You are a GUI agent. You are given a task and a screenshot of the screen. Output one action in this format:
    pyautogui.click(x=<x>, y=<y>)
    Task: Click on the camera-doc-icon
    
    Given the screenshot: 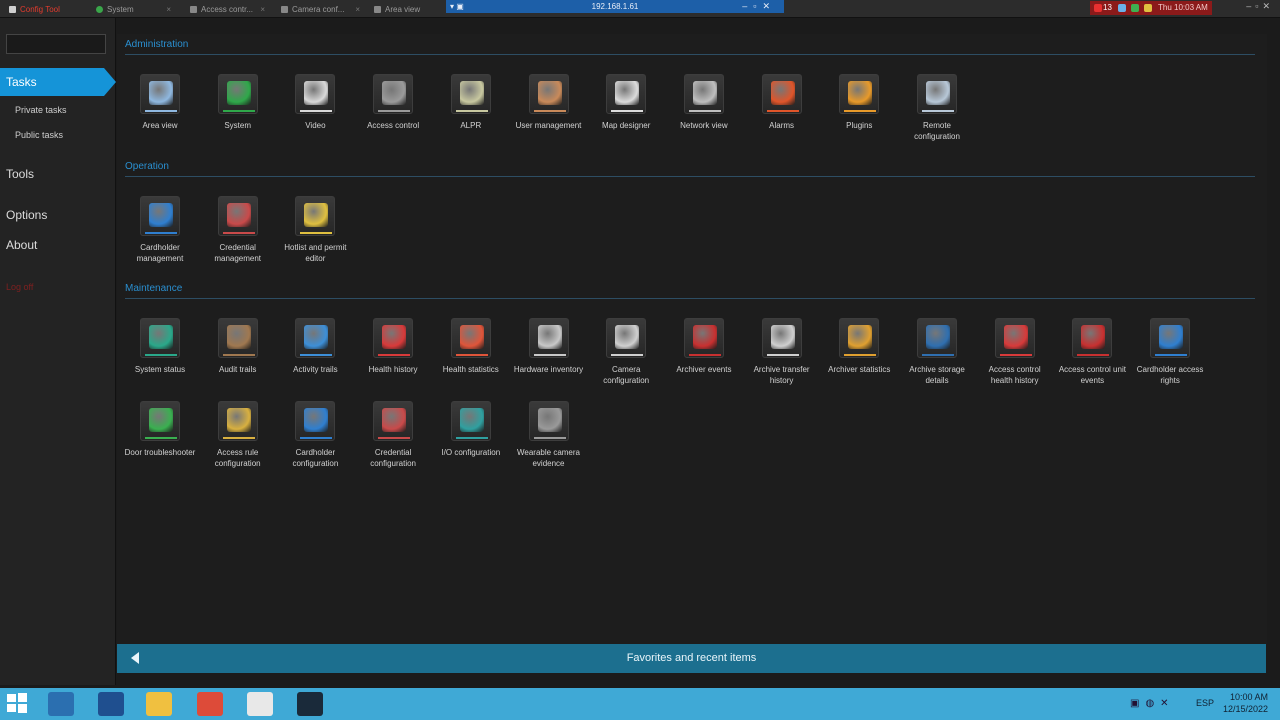 What is the action you would take?
    pyautogui.click(x=284, y=9)
    